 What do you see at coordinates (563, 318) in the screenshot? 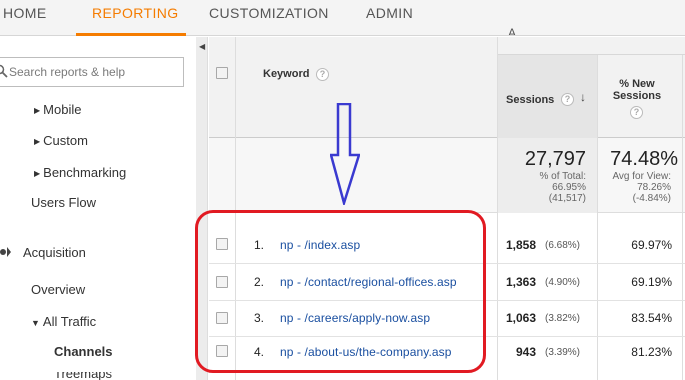
I see `sessions-percent: (3.82%)` at bounding box center [563, 318].